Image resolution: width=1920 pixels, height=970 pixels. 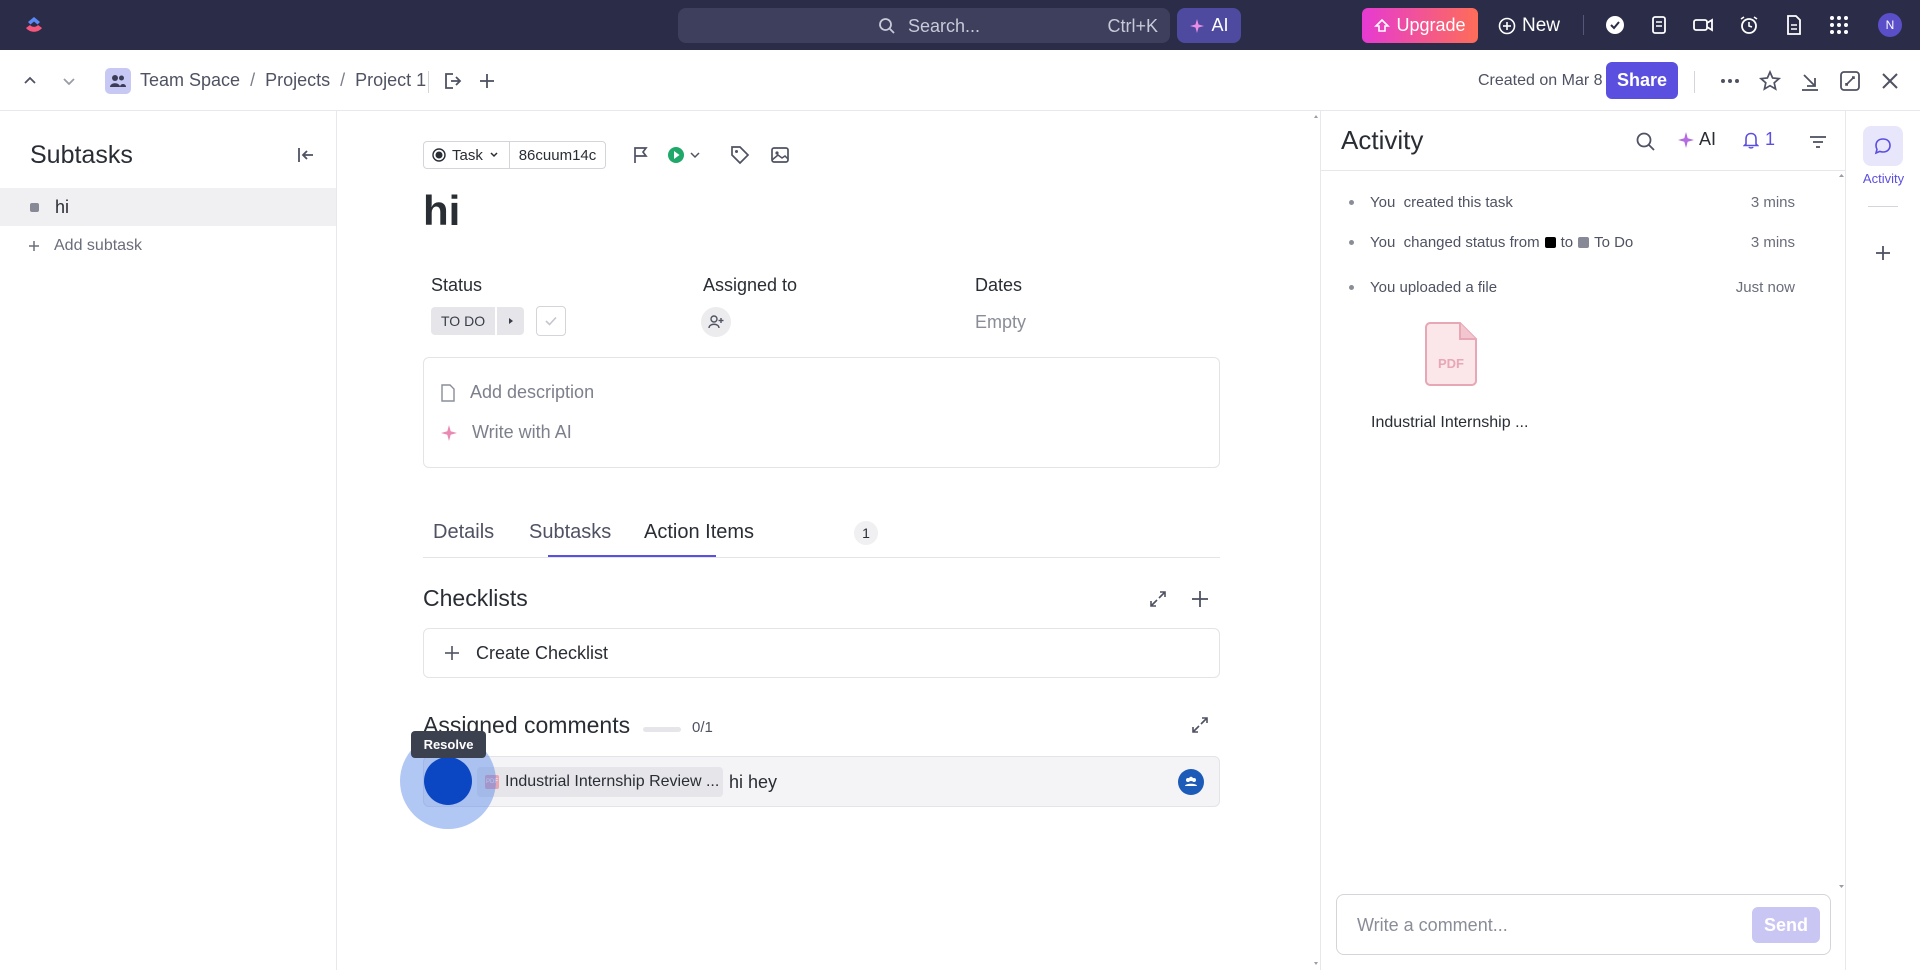 What do you see at coordinates (1448, 287) in the screenshot?
I see `activity-text: uploaded a file` at bounding box center [1448, 287].